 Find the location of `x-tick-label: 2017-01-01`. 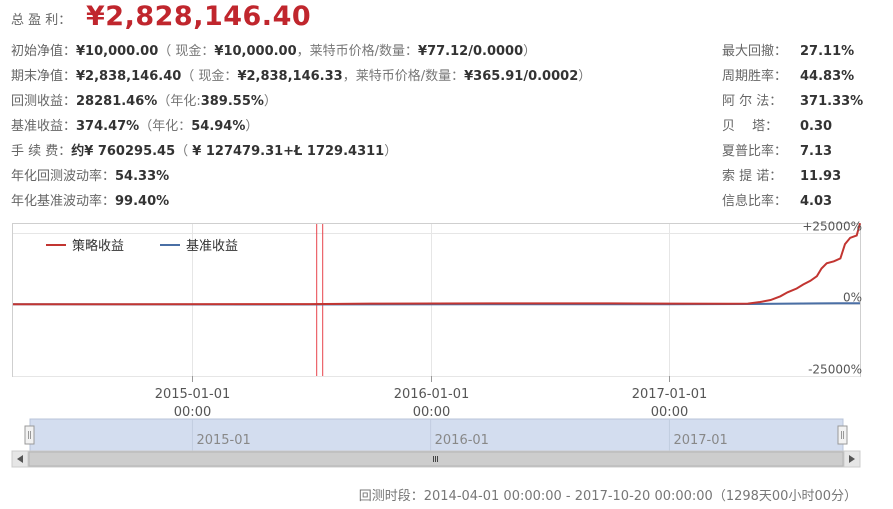

x-tick-label: 2017-01-01 is located at coordinates (670, 394).